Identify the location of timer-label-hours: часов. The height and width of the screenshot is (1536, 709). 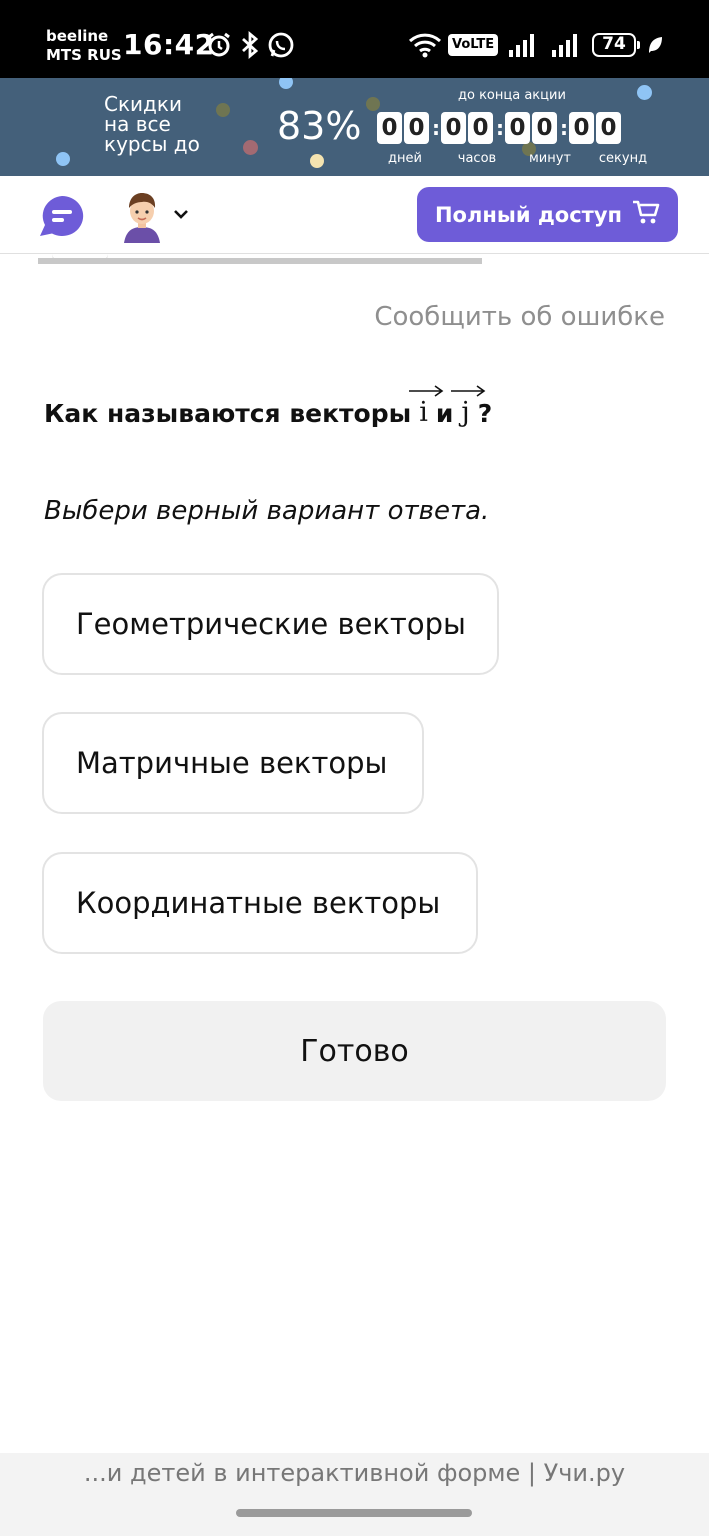
(477, 158).